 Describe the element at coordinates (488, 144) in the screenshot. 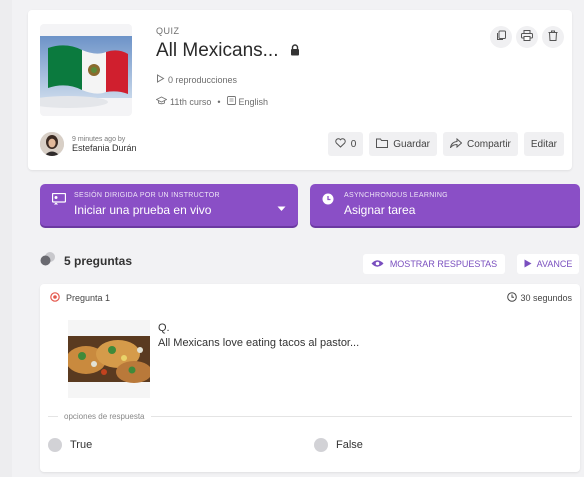

I see `share-label: Compartir` at that location.